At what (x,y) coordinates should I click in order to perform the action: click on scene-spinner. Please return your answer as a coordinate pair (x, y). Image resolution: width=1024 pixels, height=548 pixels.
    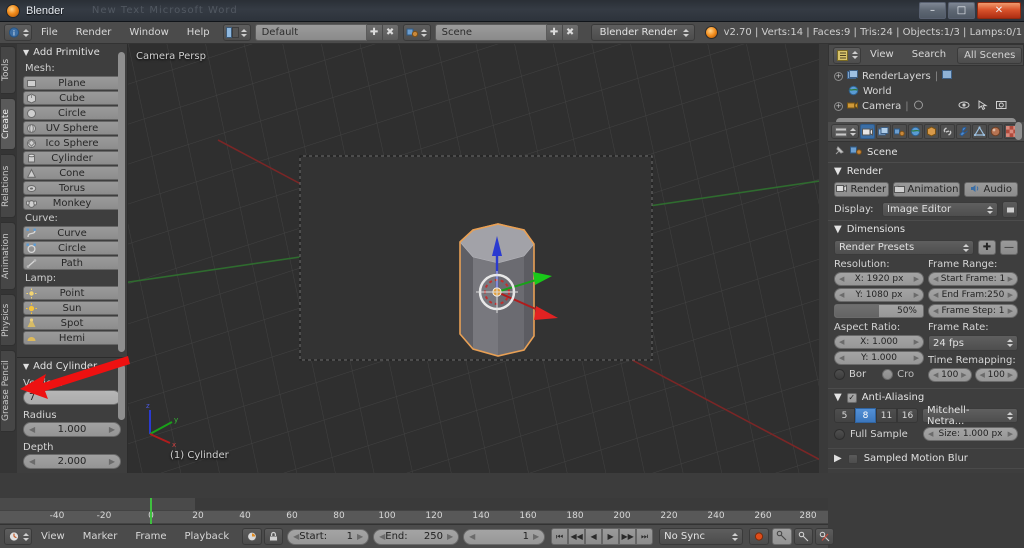
    Looking at the image, I should click on (424, 32).